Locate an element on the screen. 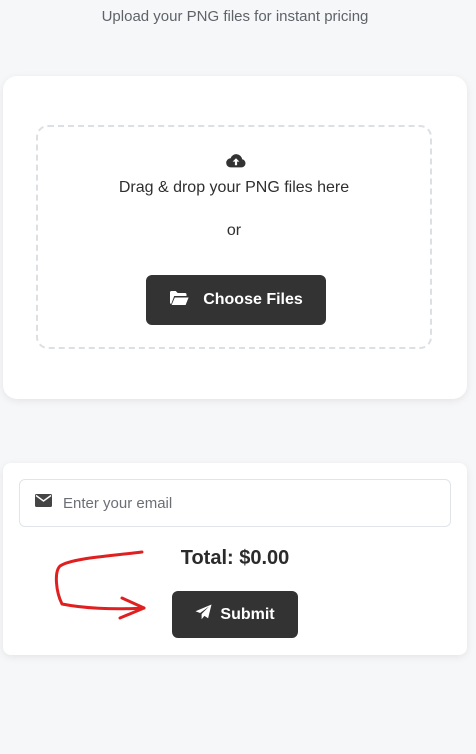 The image size is (476, 754). email-field is located at coordinates (235, 503).